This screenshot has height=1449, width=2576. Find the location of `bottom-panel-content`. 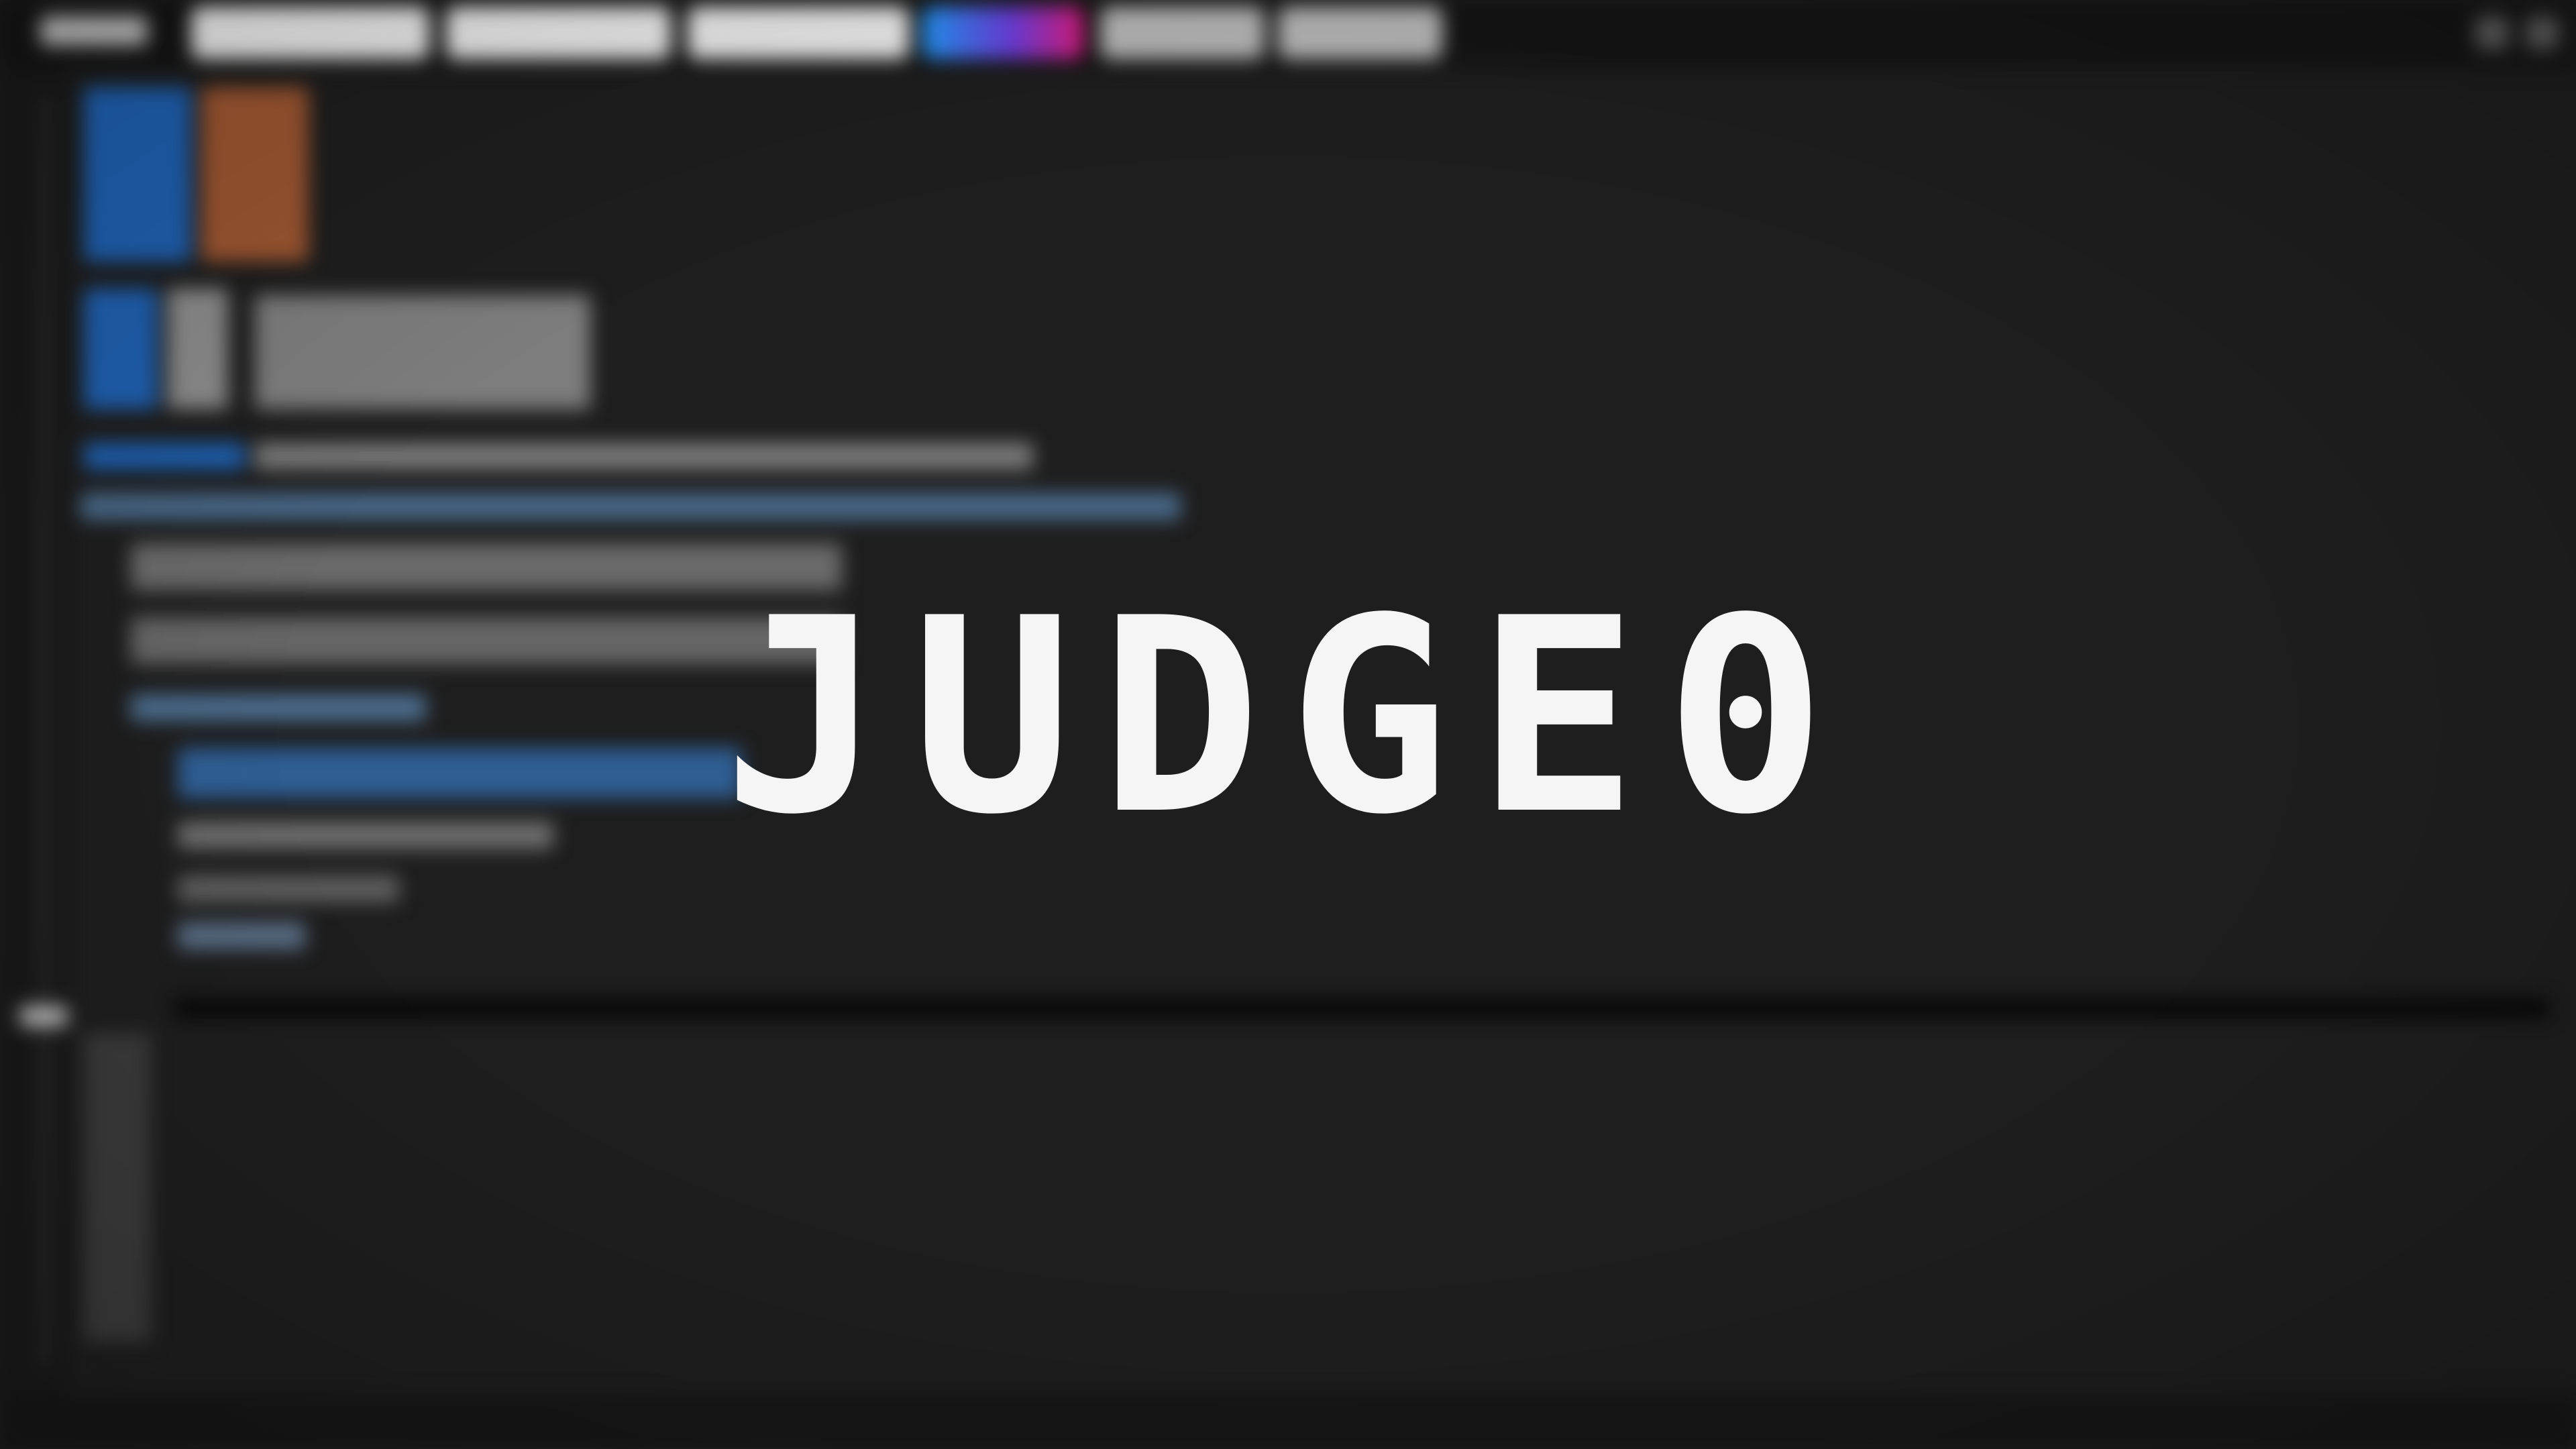

bottom-panel-content is located at coordinates (117, 1187).